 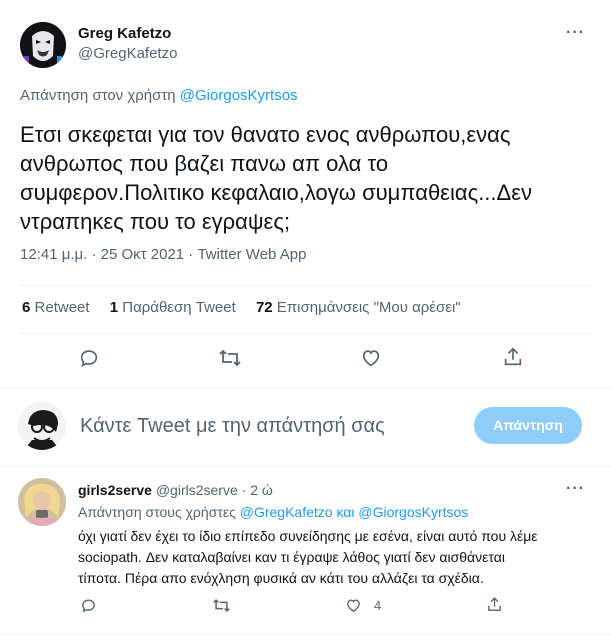 I want to click on reply-author-avatar, so click(x=42, y=502).